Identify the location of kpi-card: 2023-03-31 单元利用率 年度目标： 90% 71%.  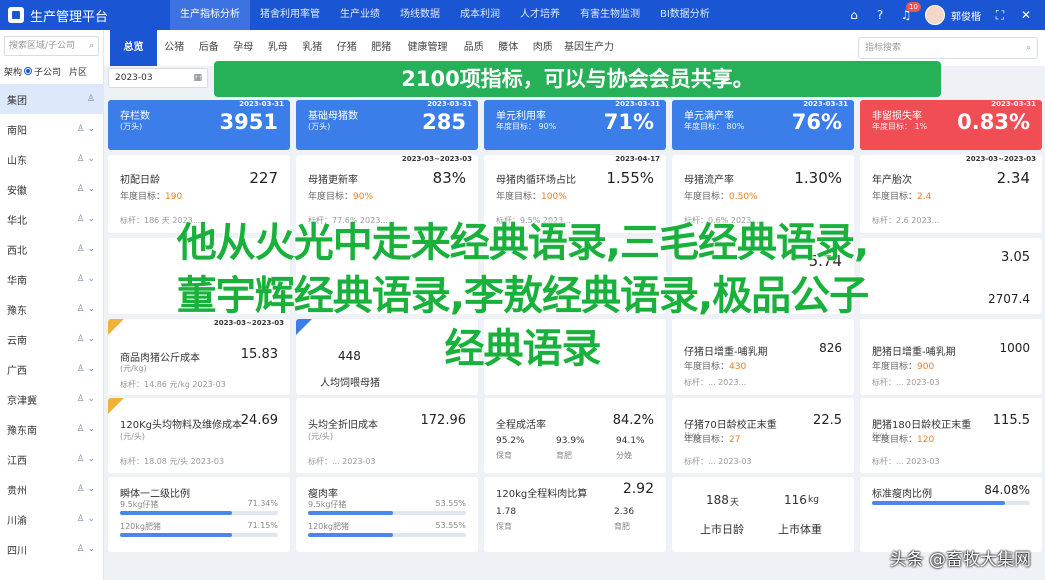
(575, 125).